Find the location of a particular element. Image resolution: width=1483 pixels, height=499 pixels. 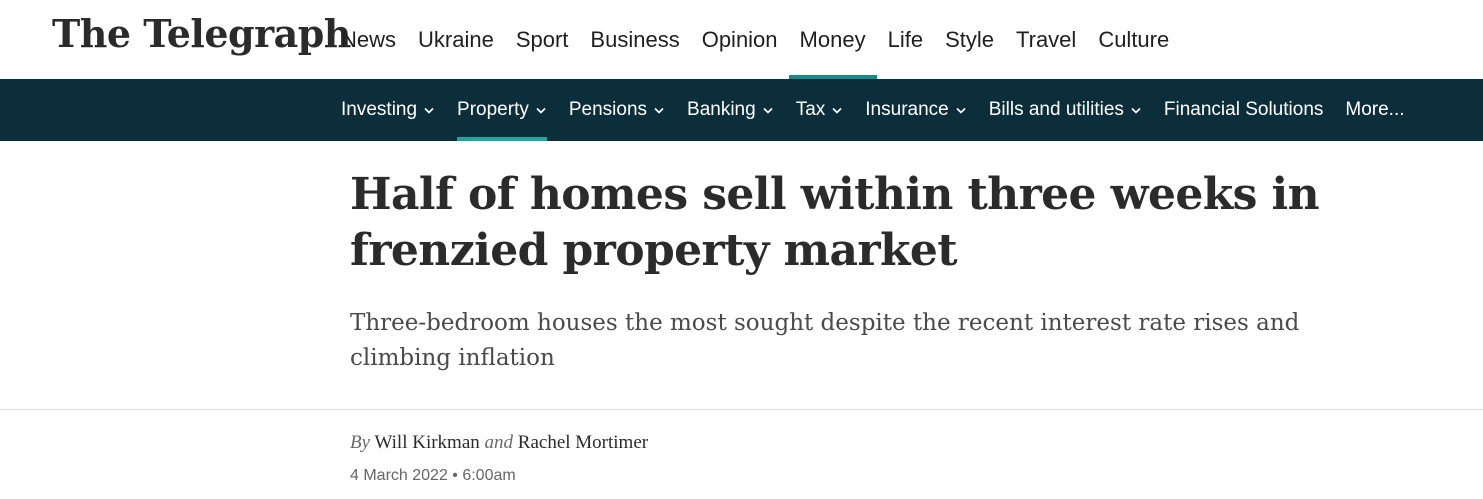

subnav-item-property: Property is located at coordinates (502, 110).